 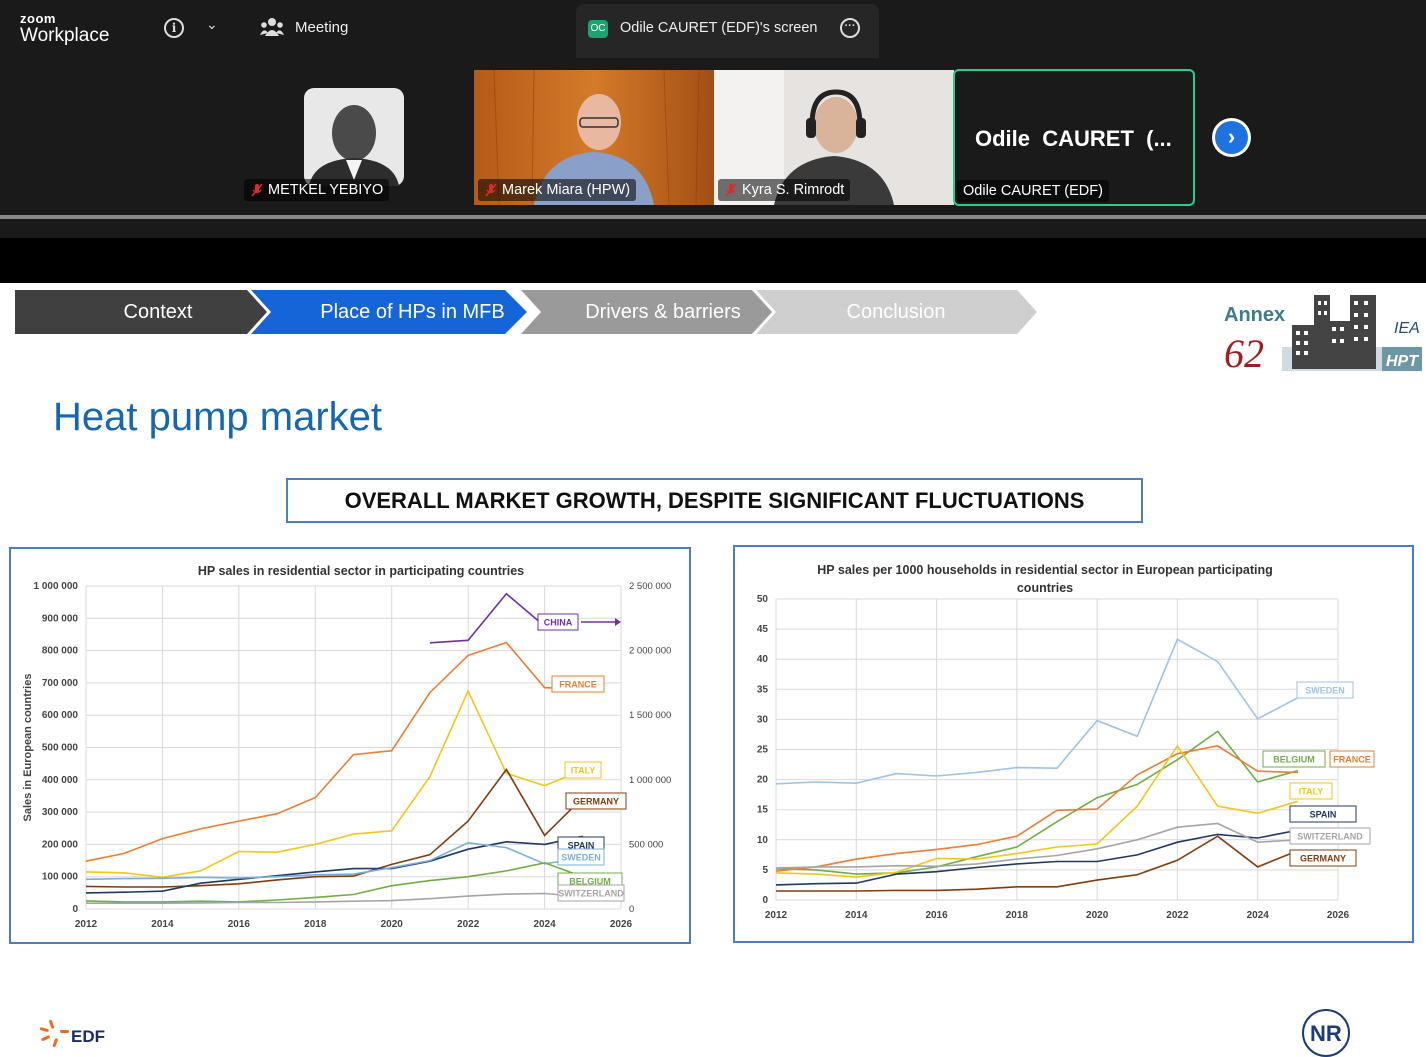 I want to click on x-tick-label: 2014, so click(x=162, y=924).